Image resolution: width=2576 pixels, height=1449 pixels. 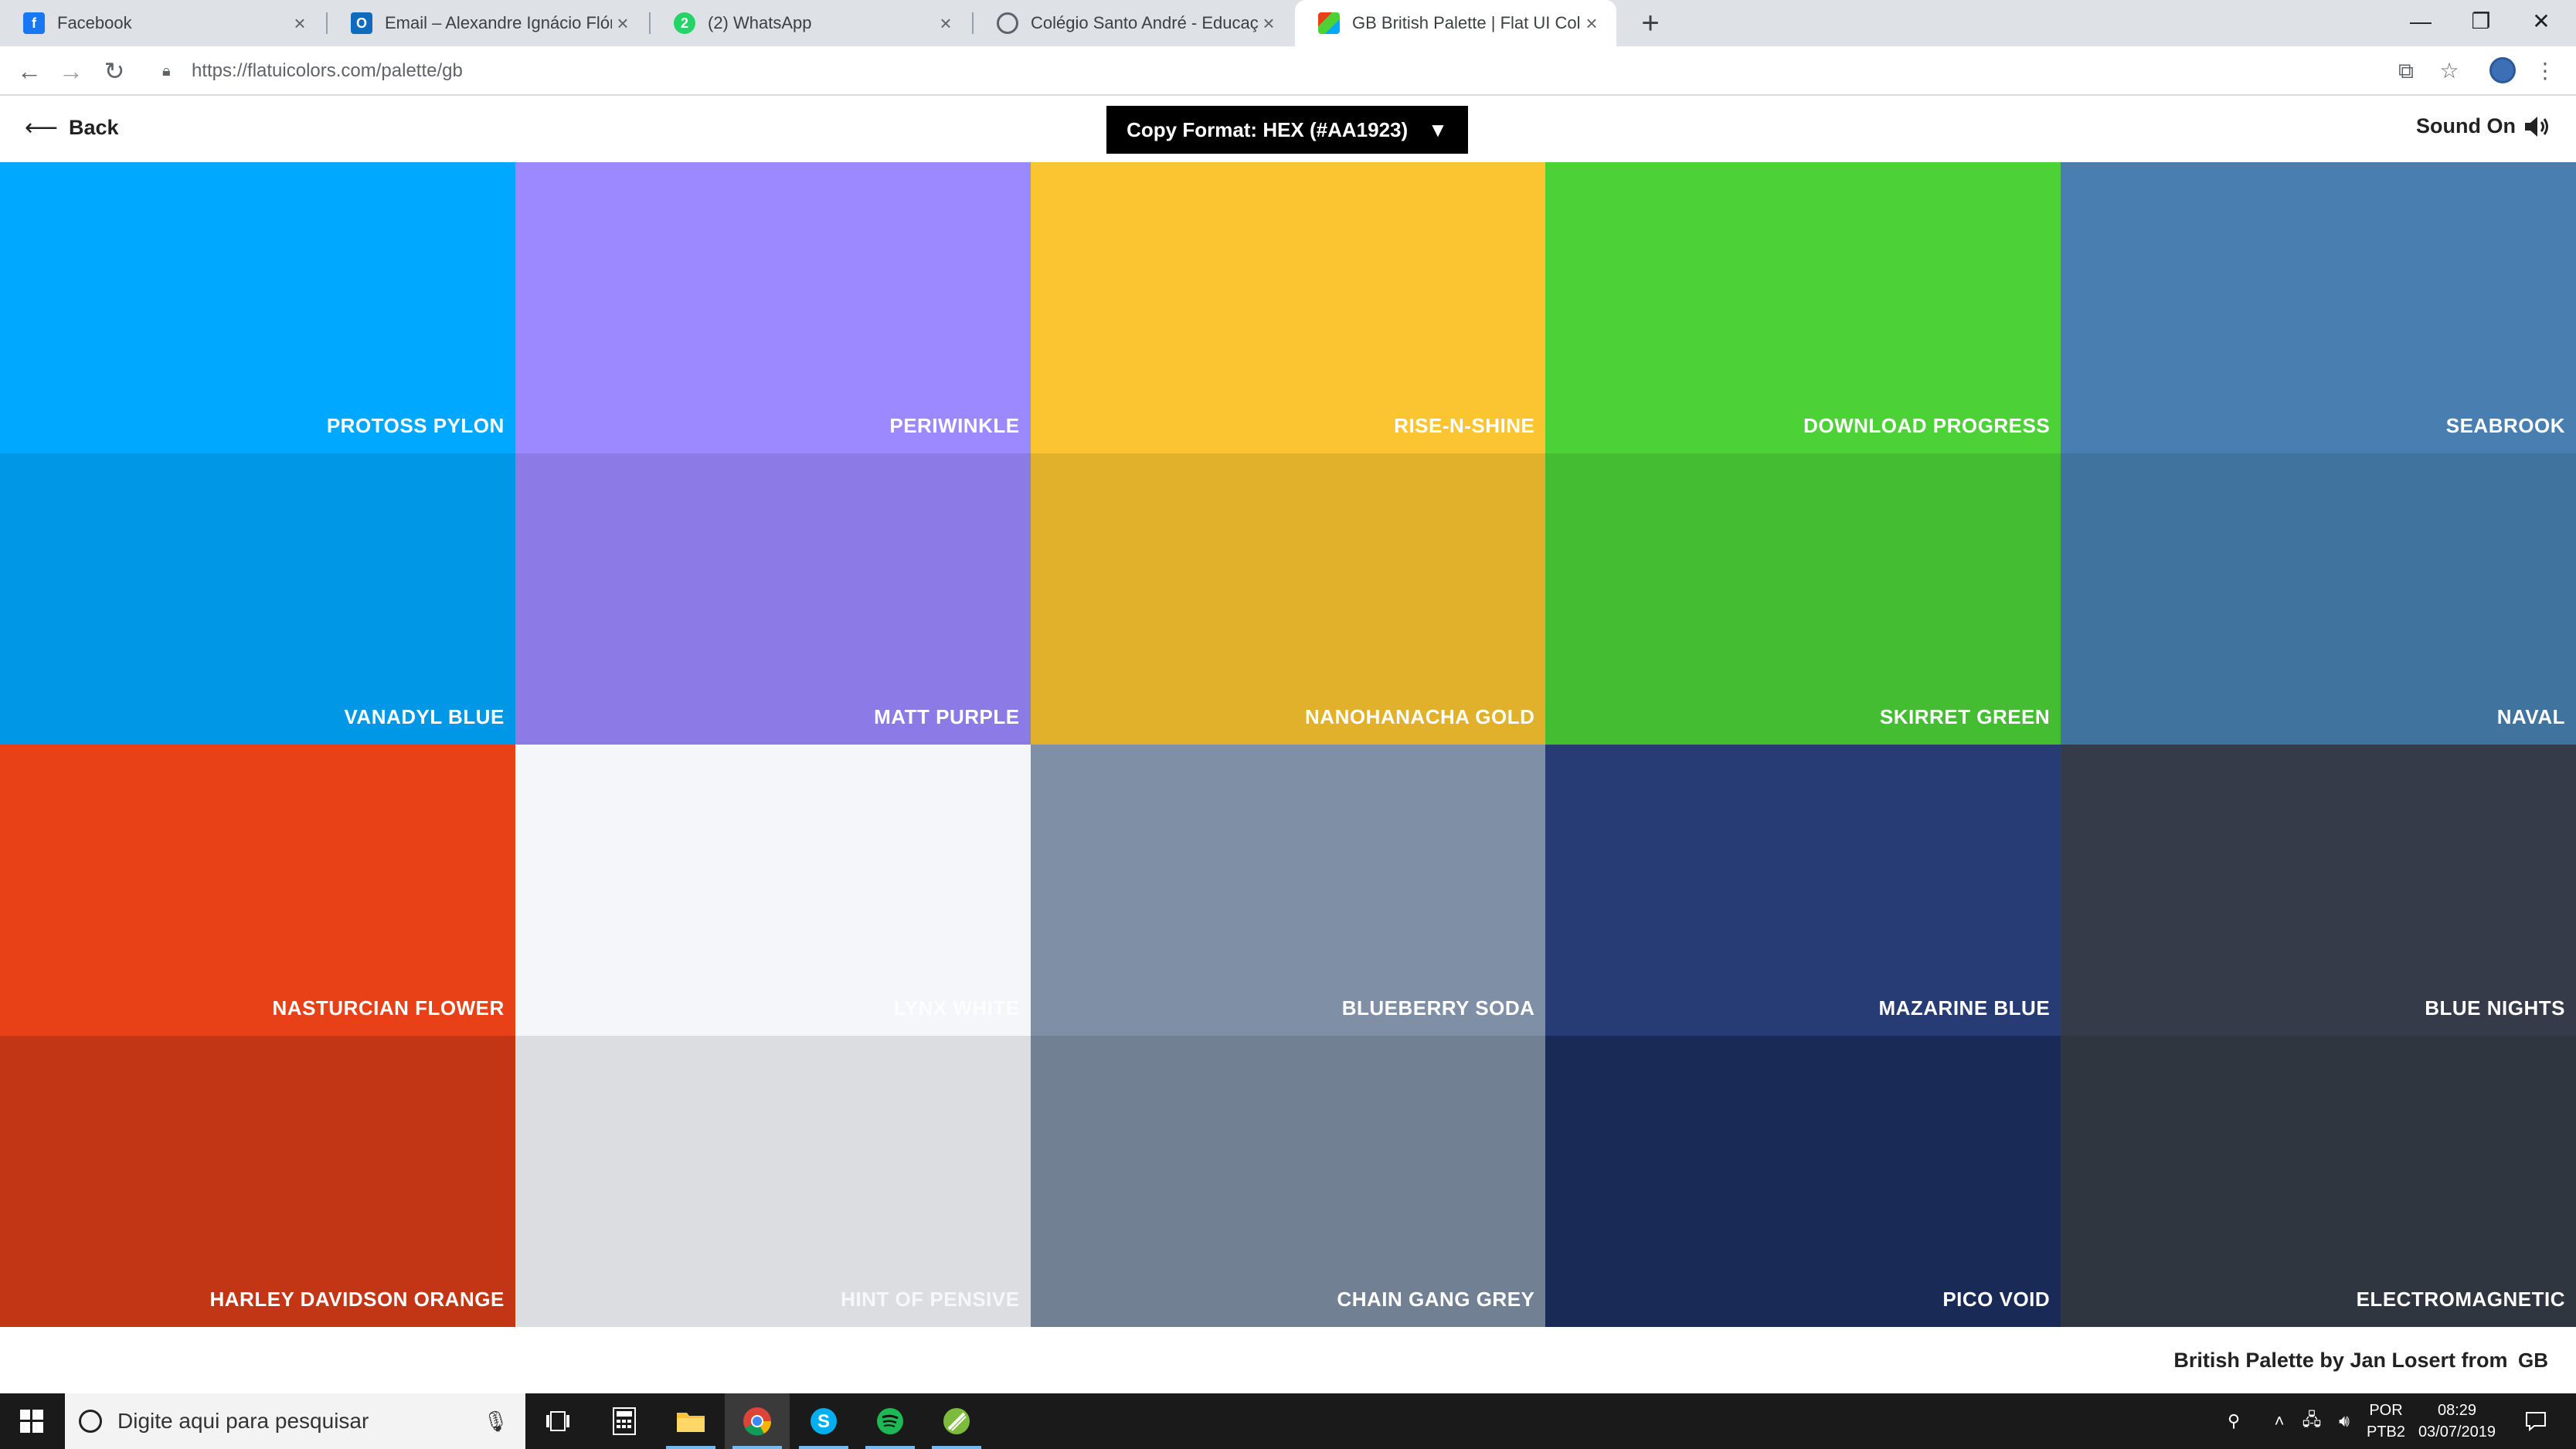 I want to click on back-label: Back, so click(x=94, y=127).